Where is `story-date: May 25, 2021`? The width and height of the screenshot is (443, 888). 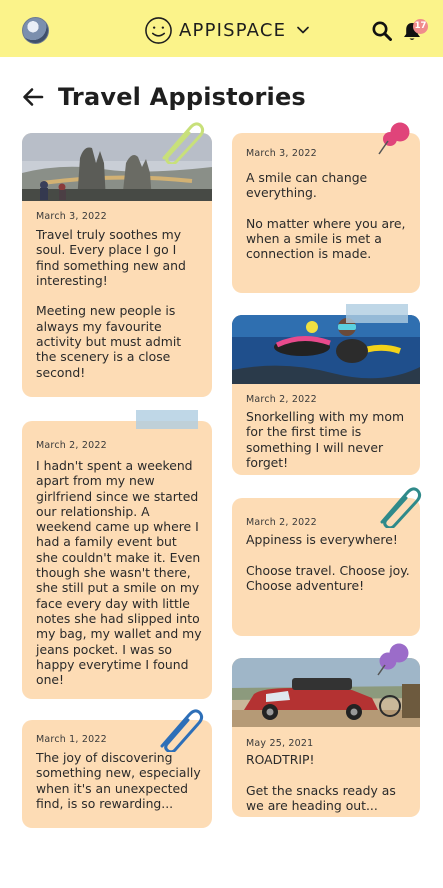 story-date: May 25, 2021 is located at coordinates (280, 743).